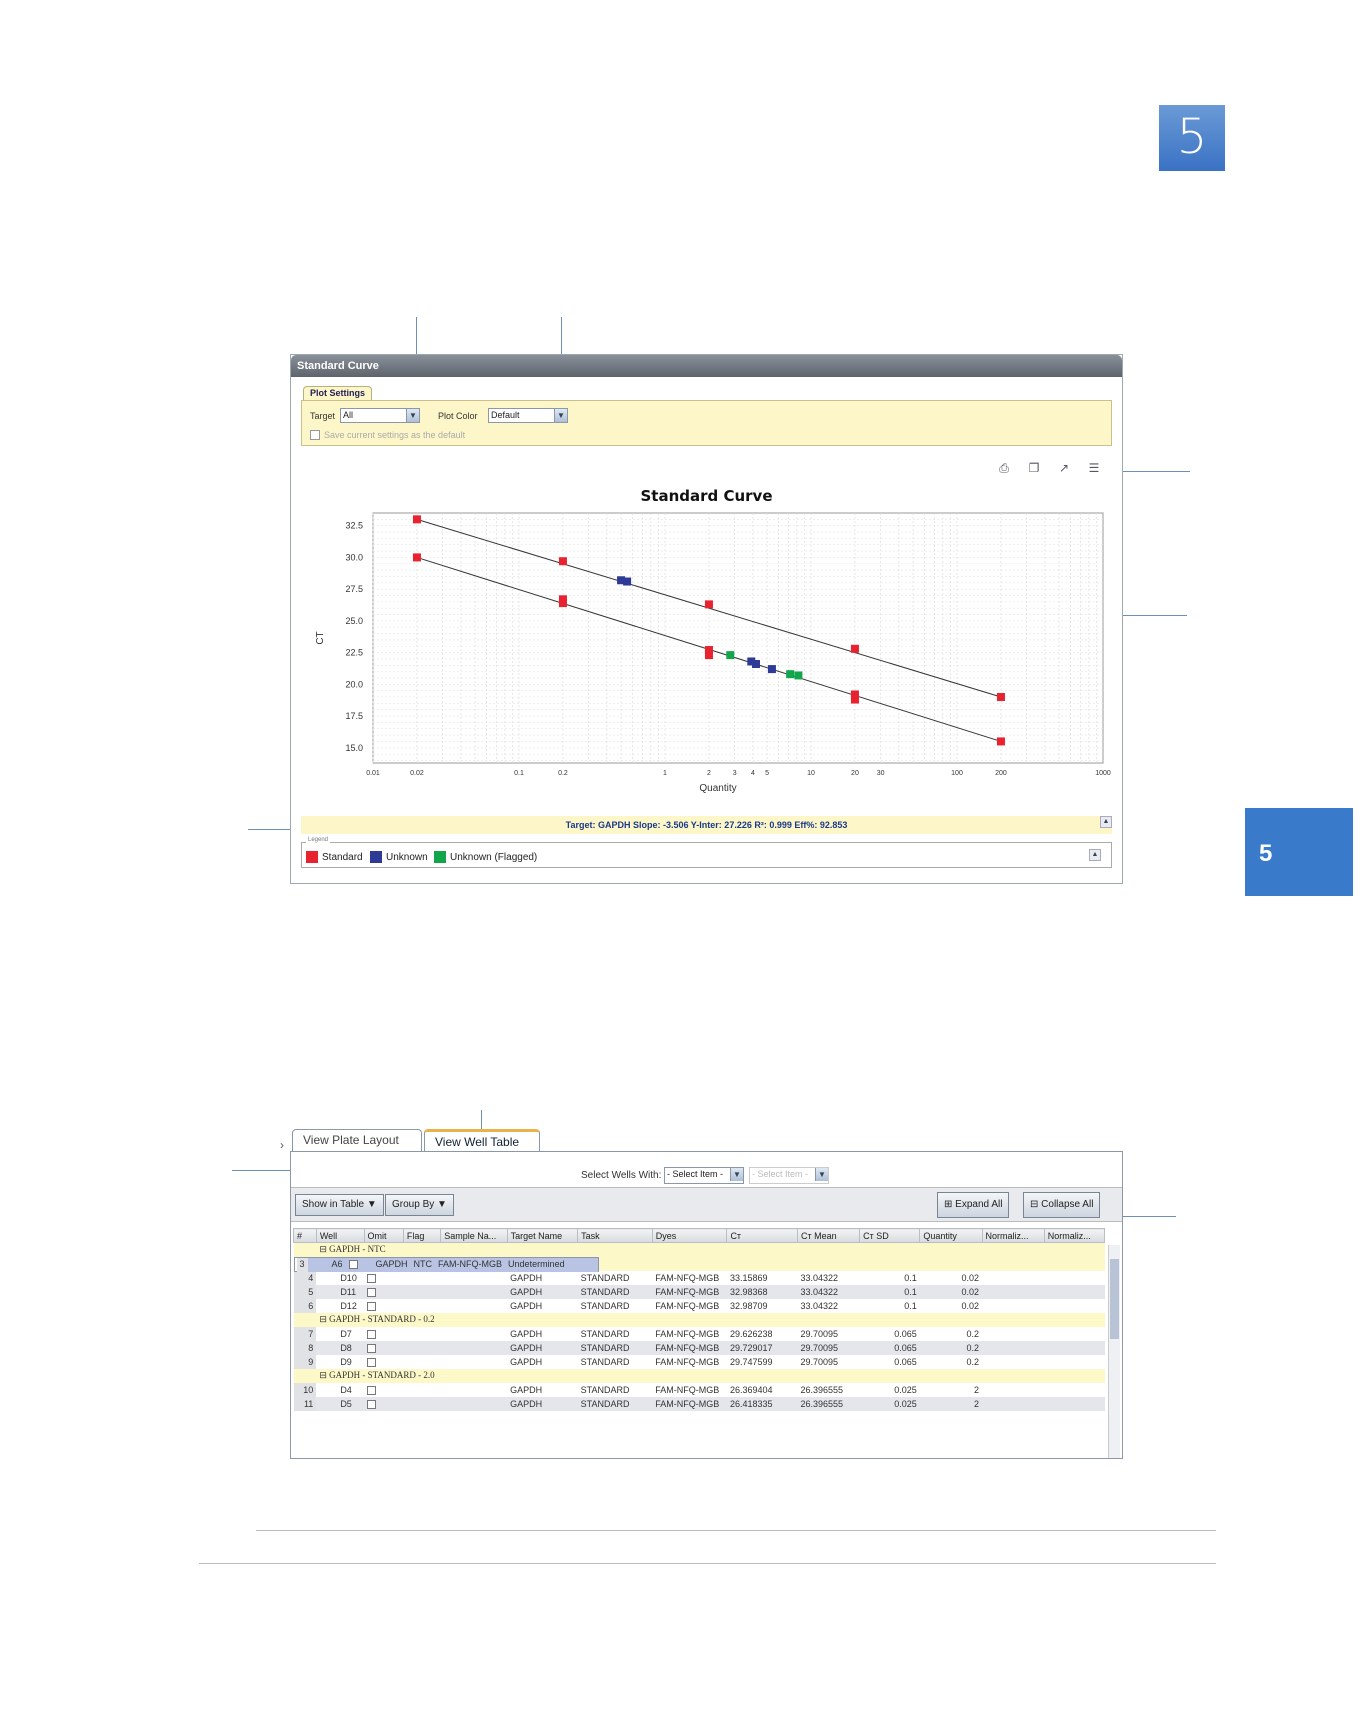 This screenshot has height=1728, width=1368. I want to click on table-cell: 0.1, so click(910, 1305).